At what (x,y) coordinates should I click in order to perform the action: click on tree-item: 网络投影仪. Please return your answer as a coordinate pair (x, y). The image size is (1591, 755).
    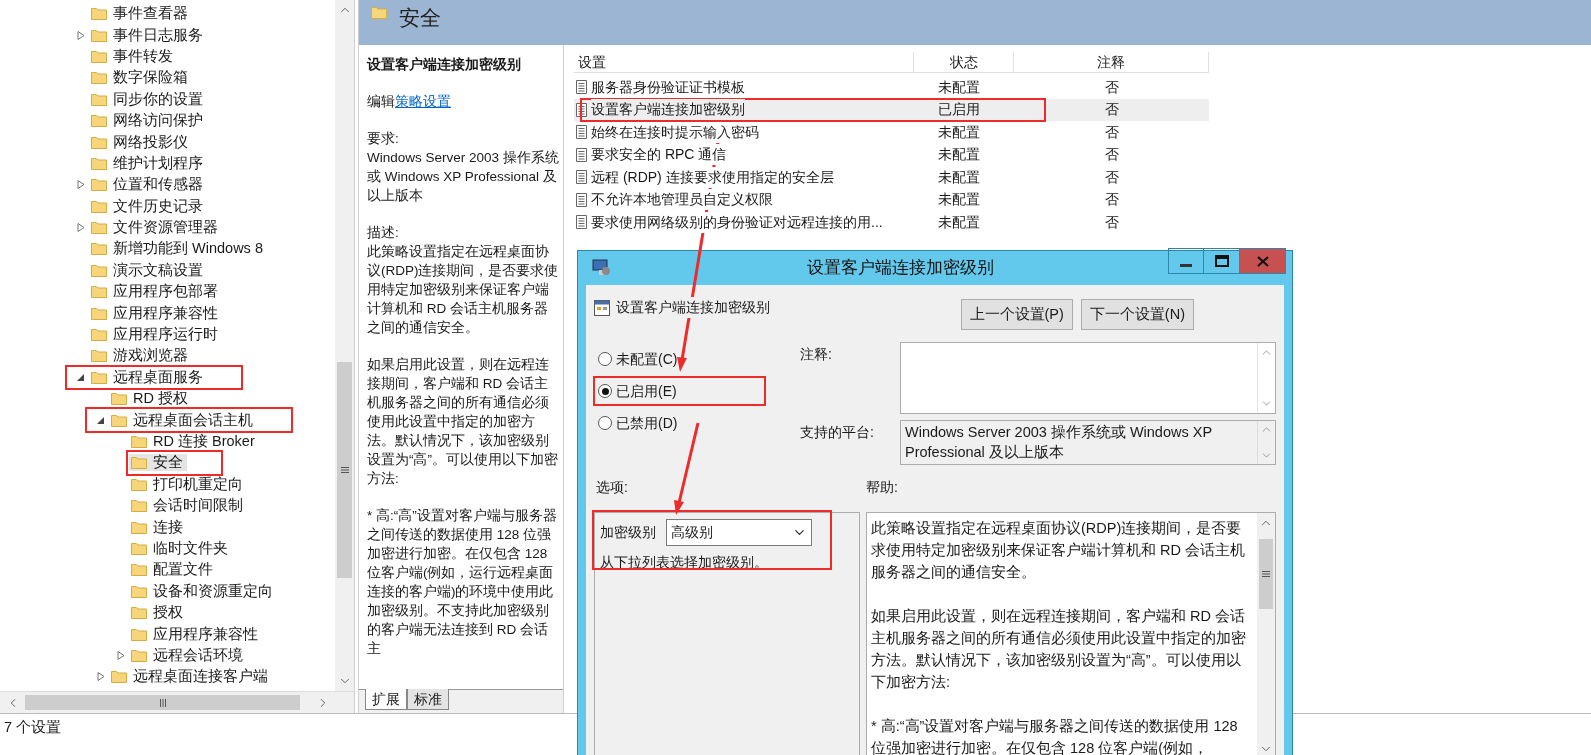
    Looking at the image, I should click on (140, 142).